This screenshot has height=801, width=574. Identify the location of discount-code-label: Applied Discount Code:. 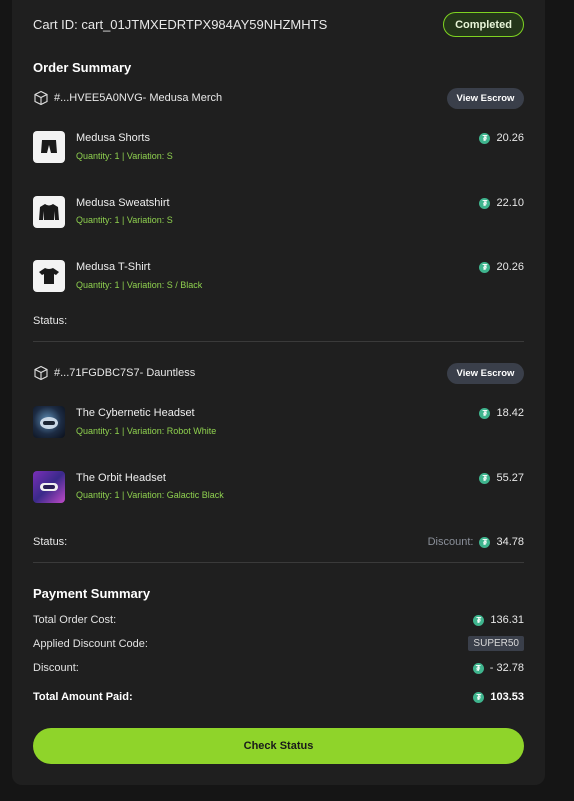
(90, 644).